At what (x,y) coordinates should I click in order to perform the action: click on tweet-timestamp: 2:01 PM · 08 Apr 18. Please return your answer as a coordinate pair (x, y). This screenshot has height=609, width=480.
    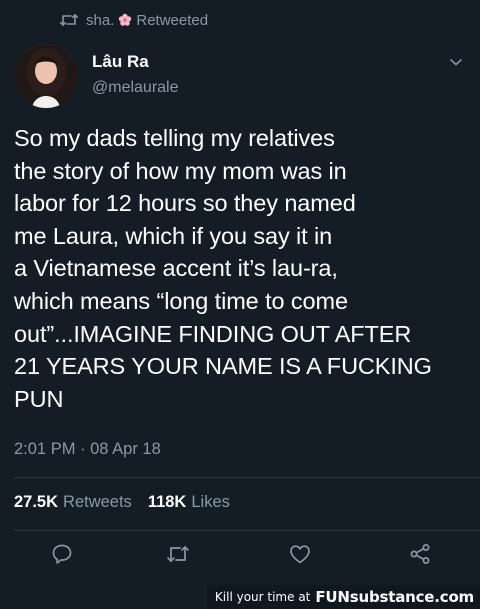
    Looking at the image, I should click on (87, 449).